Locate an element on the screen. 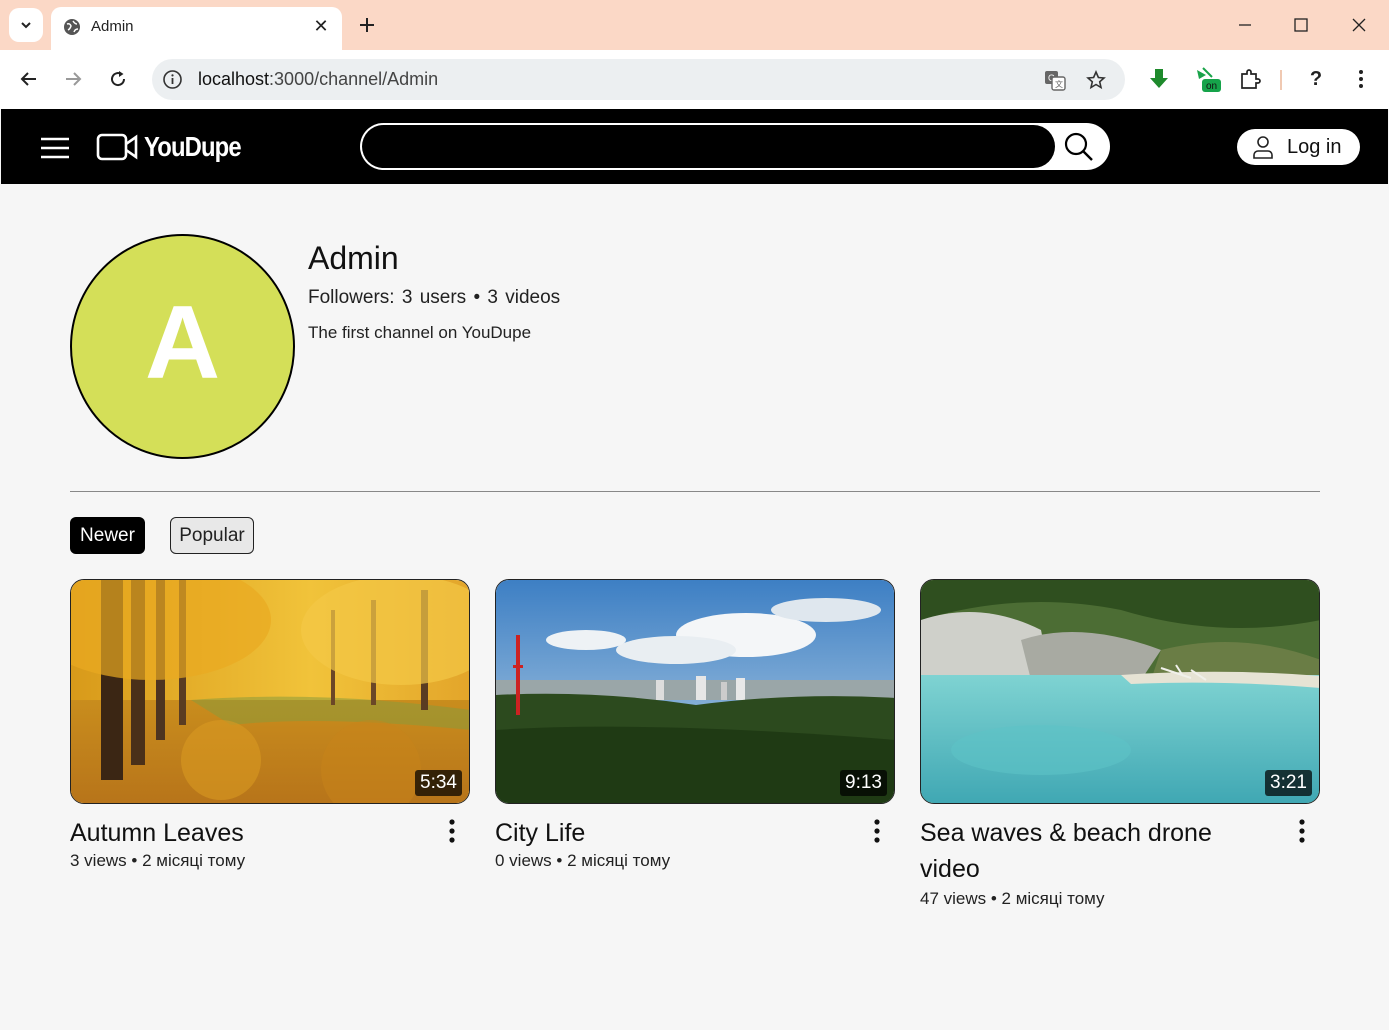 The width and height of the screenshot is (1389, 1030). video-meta: 47 views • 2 місяці тому is located at coordinates (1012, 898).